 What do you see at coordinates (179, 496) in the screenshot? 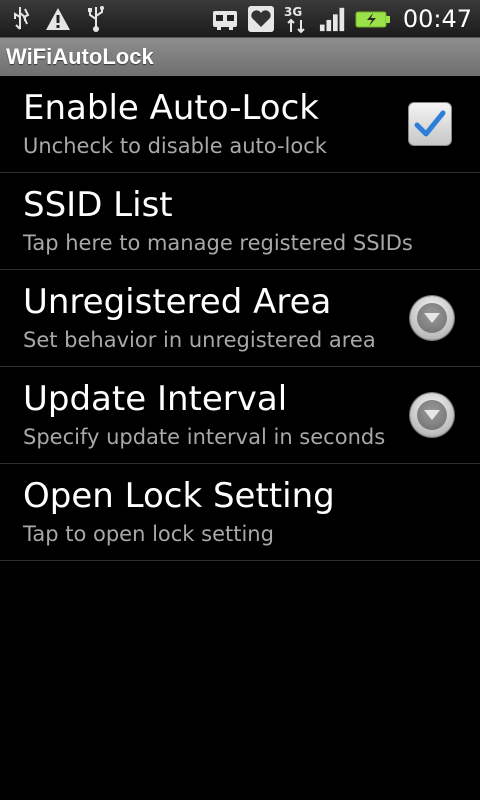
I see `pref-title: Open Lock Setting` at bounding box center [179, 496].